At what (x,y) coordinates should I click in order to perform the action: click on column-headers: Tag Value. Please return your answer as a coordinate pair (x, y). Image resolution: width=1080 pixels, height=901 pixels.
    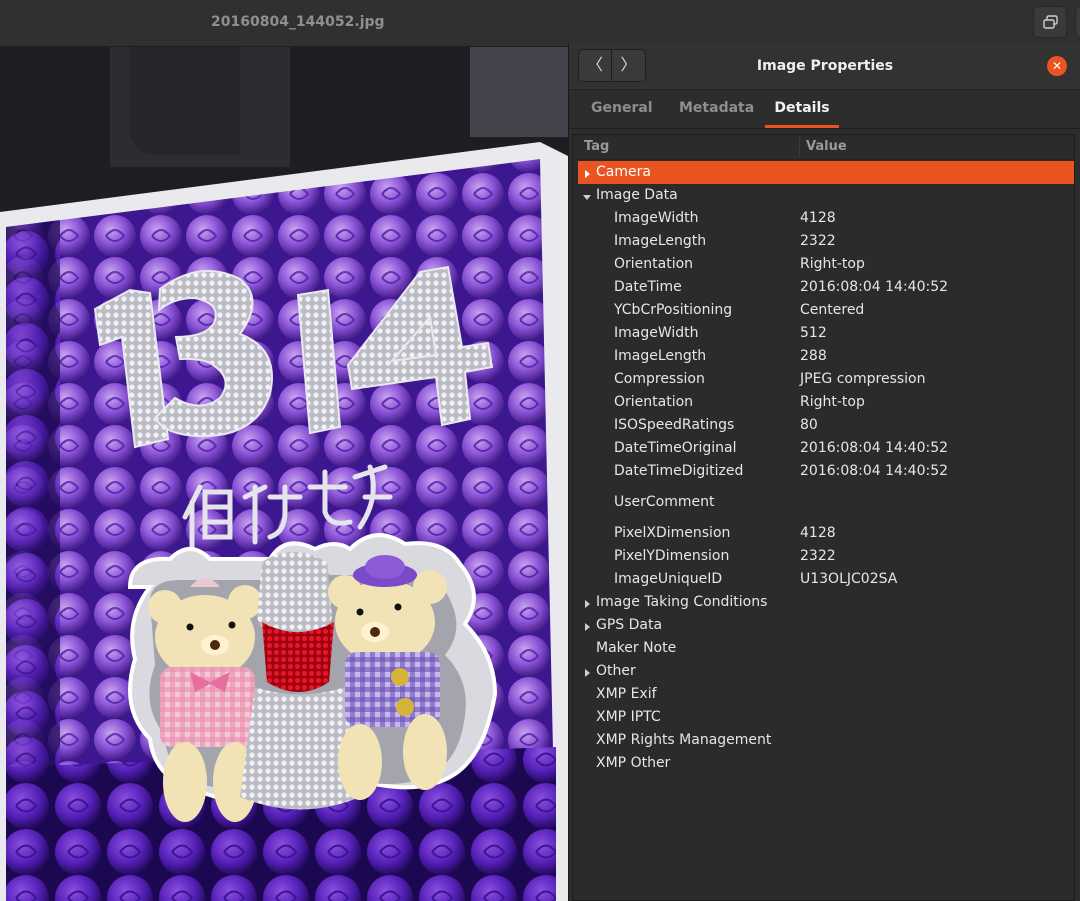
    Looking at the image, I should click on (823, 147).